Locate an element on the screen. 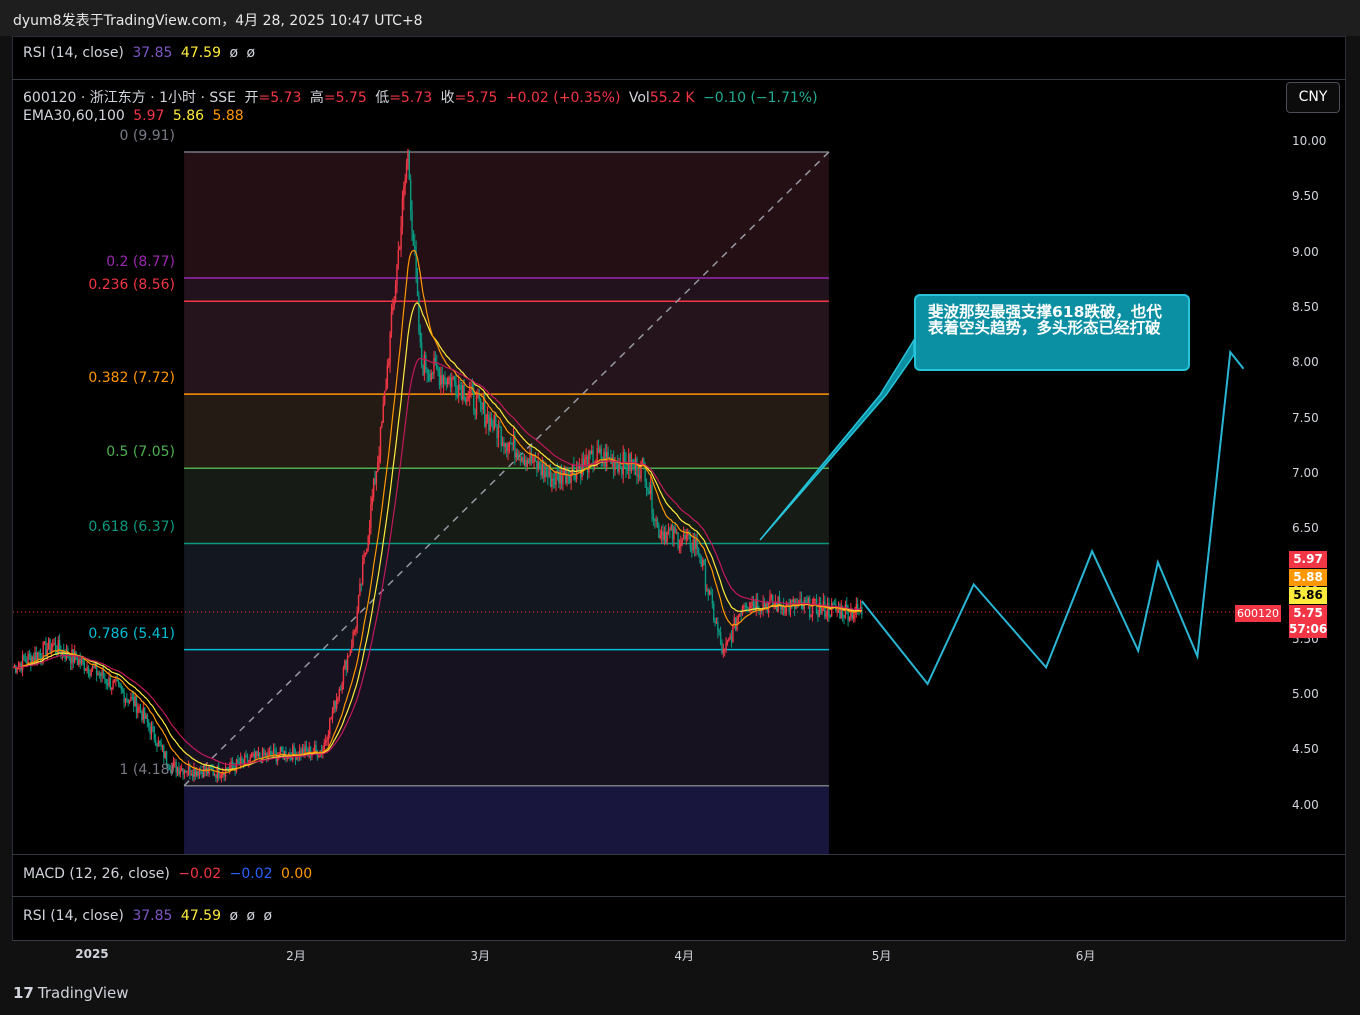 The image size is (1360, 1015). fib-level-label: 1 (4.18) is located at coordinates (147, 769).